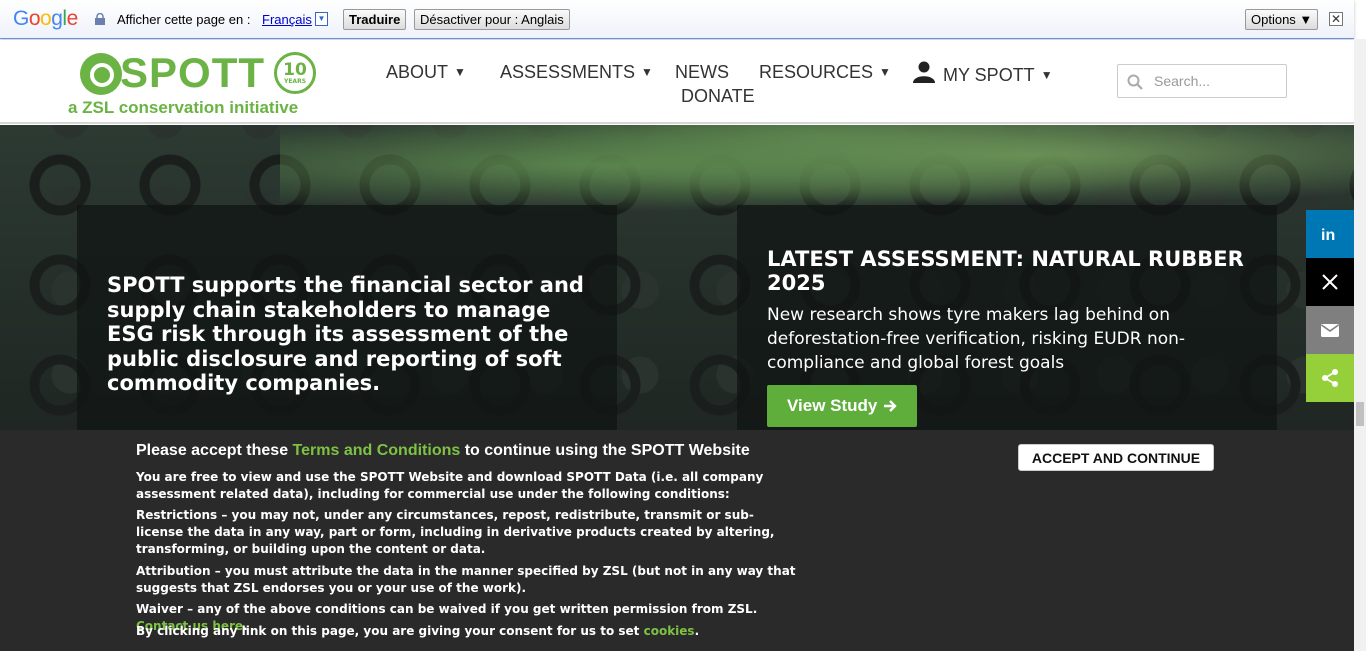 The image size is (1366, 651). I want to click on nav-news: NEWS, so click(702, 72).